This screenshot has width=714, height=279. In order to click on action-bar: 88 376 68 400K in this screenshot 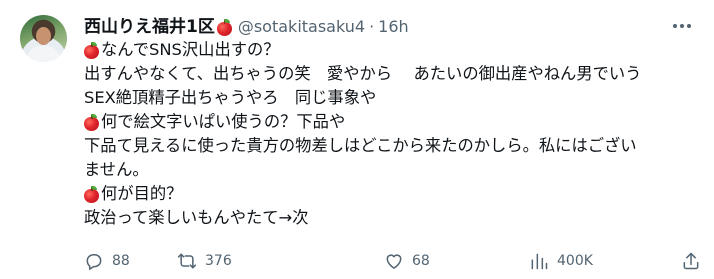, I will do `click(394, 261)`.